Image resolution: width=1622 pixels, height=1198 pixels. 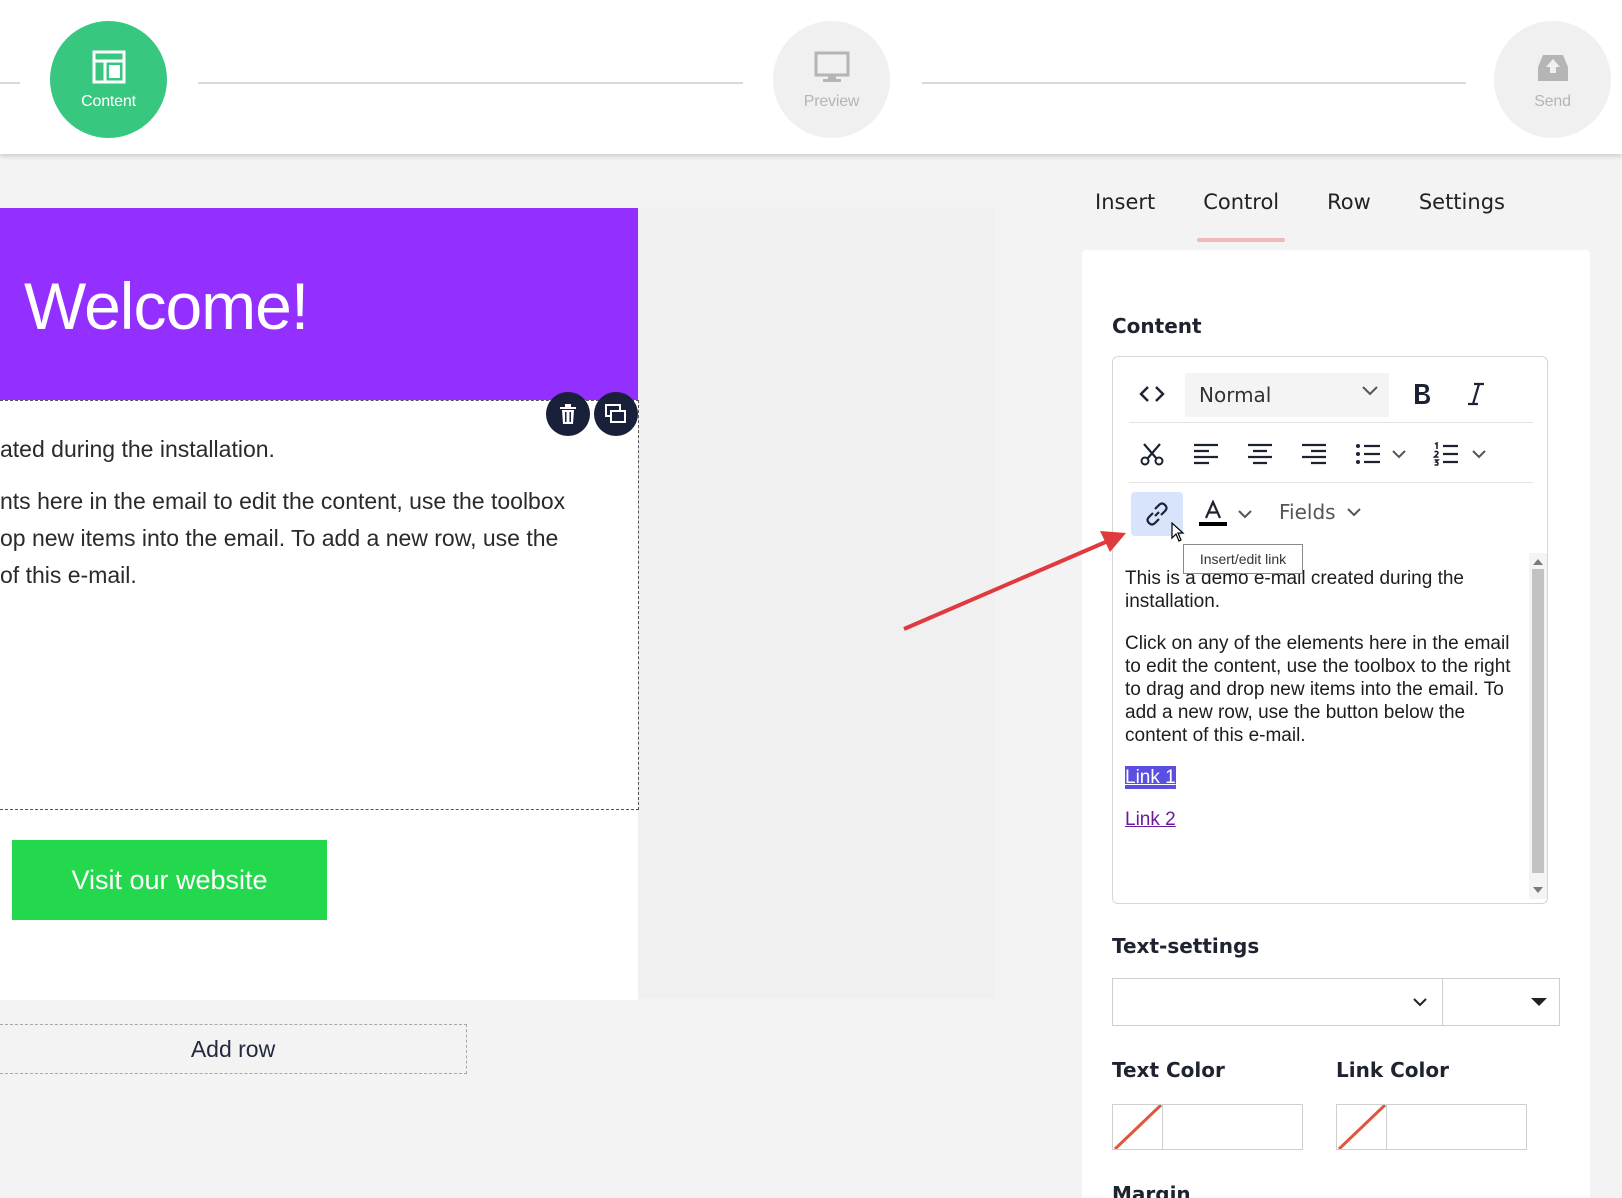 What do you see at coordinates (1538, 562) in the screenshot?
I see `scroll-up-arrow` at bounding box center [1538, 562].